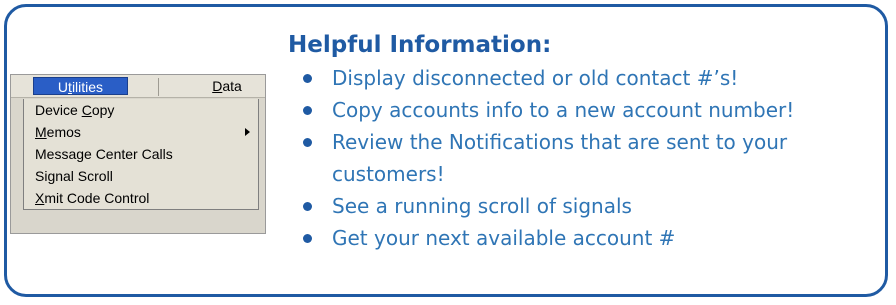 This screenshot has width=896, height=305. I want to click on menu-item-text: Message Center Calls, so click(104, 154).